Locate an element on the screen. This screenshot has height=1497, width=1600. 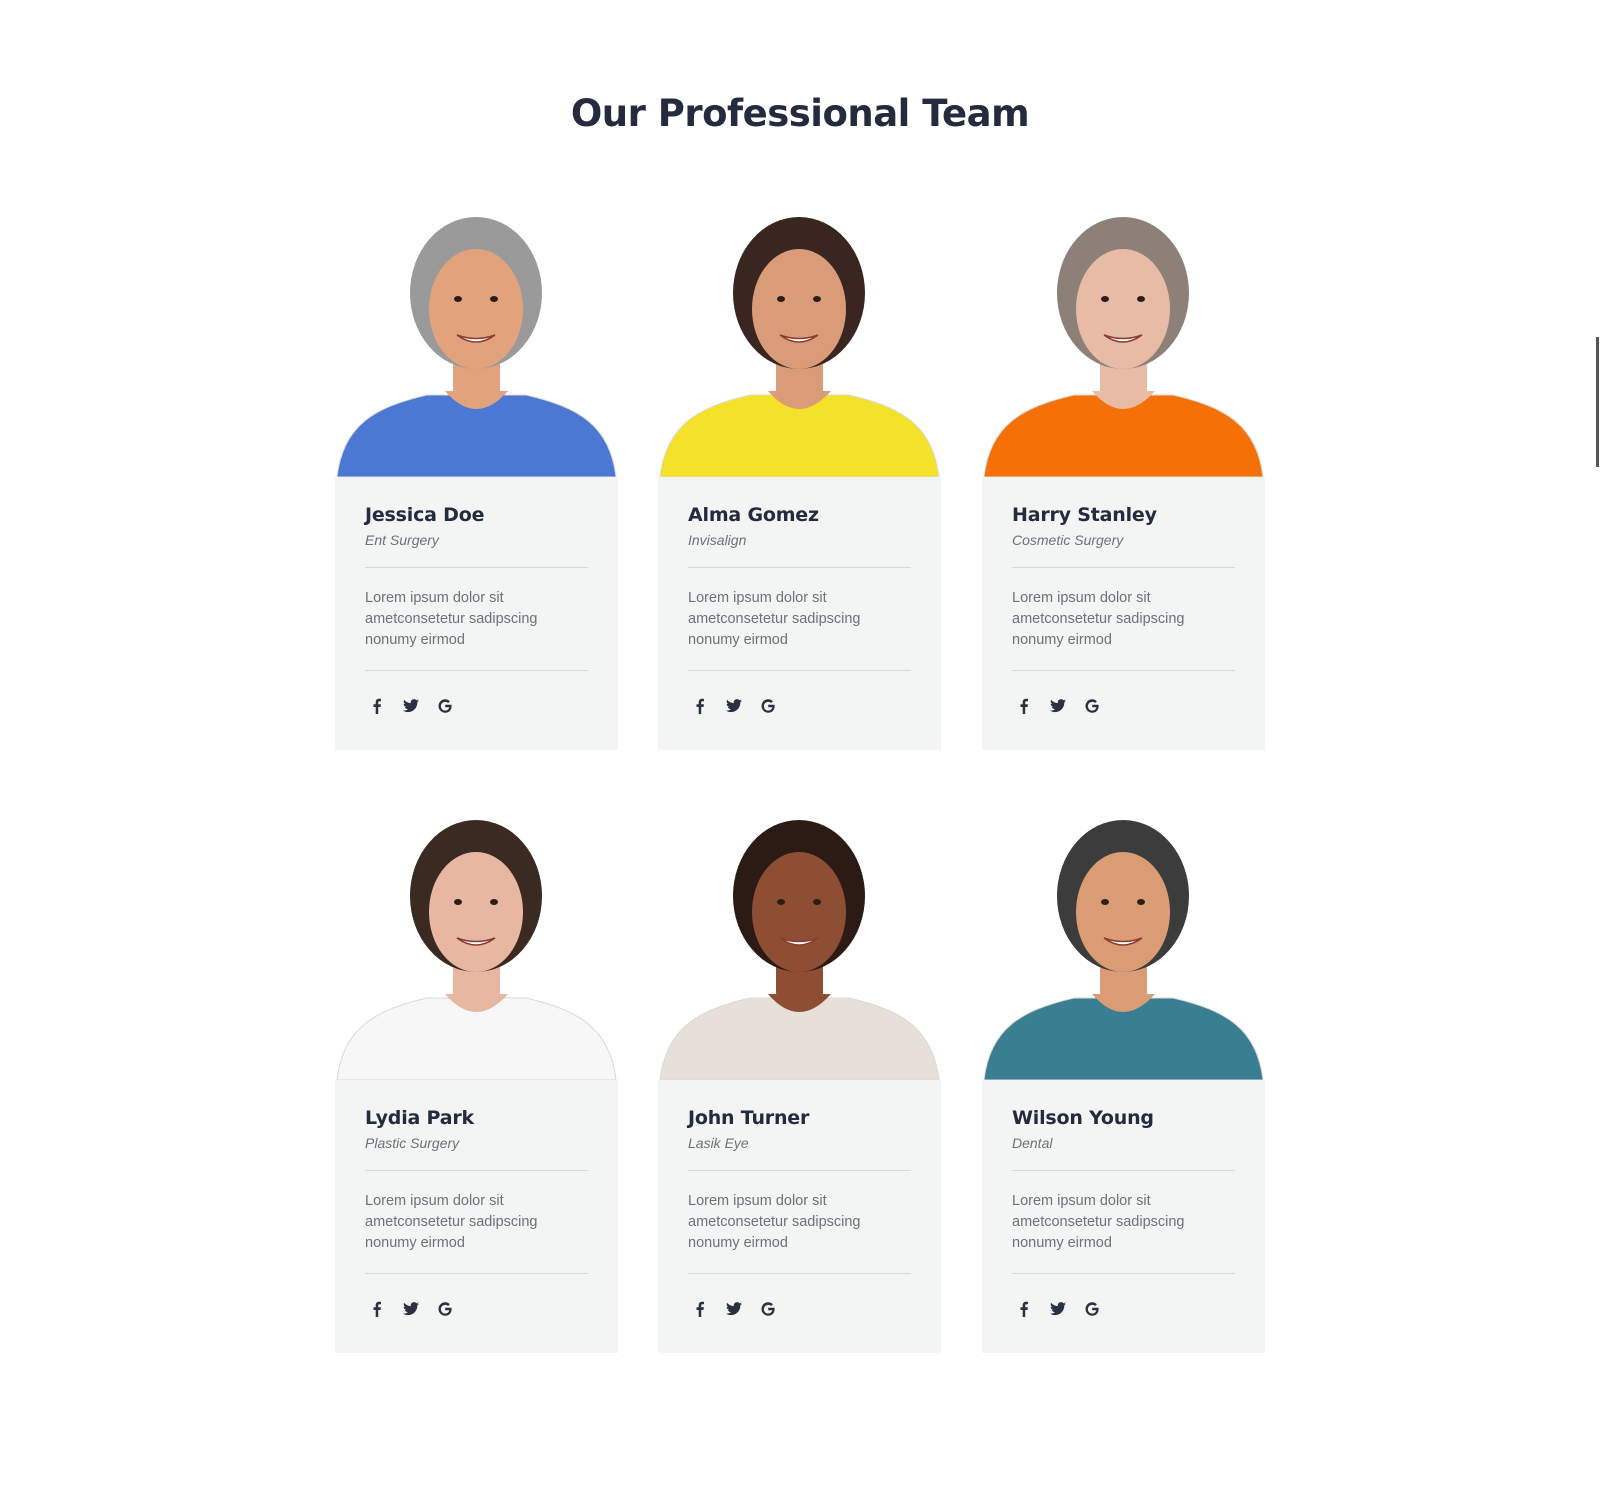
member-role: Dental is located at coordinates (1032, 1143).